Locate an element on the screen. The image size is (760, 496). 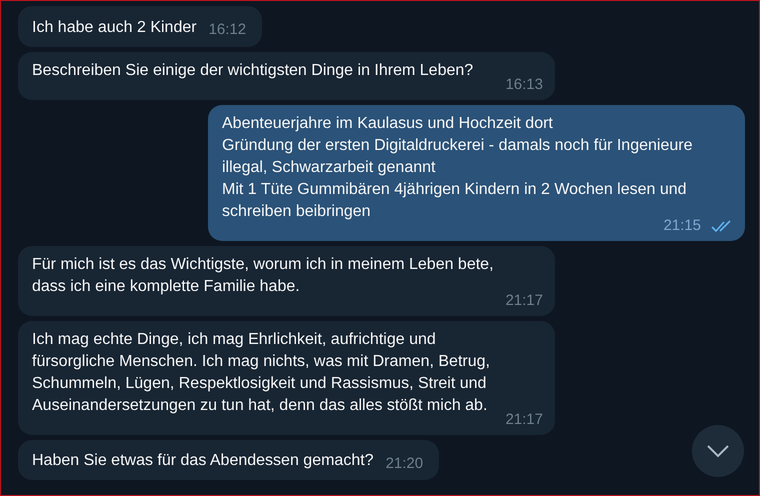
message-time: 21:15 is located at coordinates (682, 225).